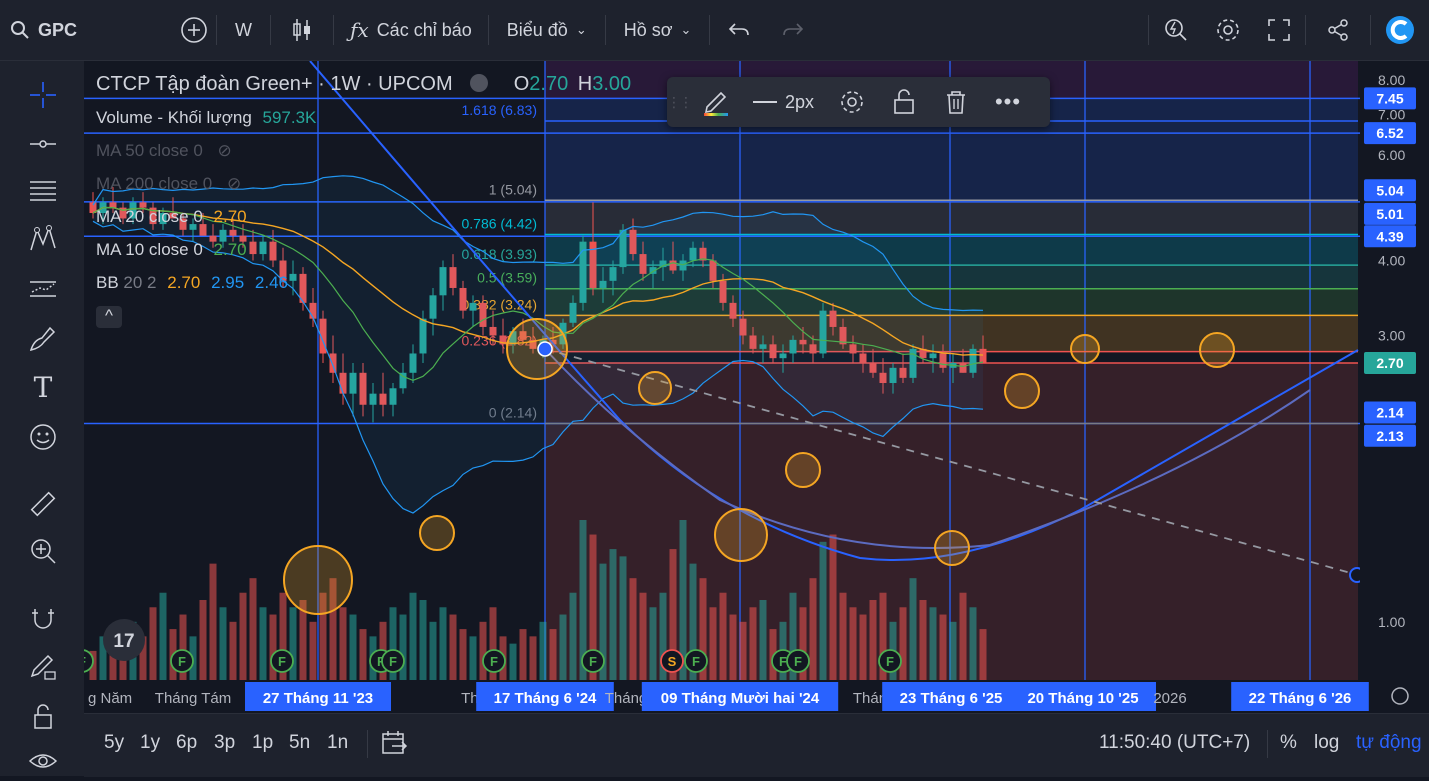 This screenshot has height=781, width=1429. Describe the element at coordinates (43, 339) in the screenshot. I see `brush-tool` at that location.